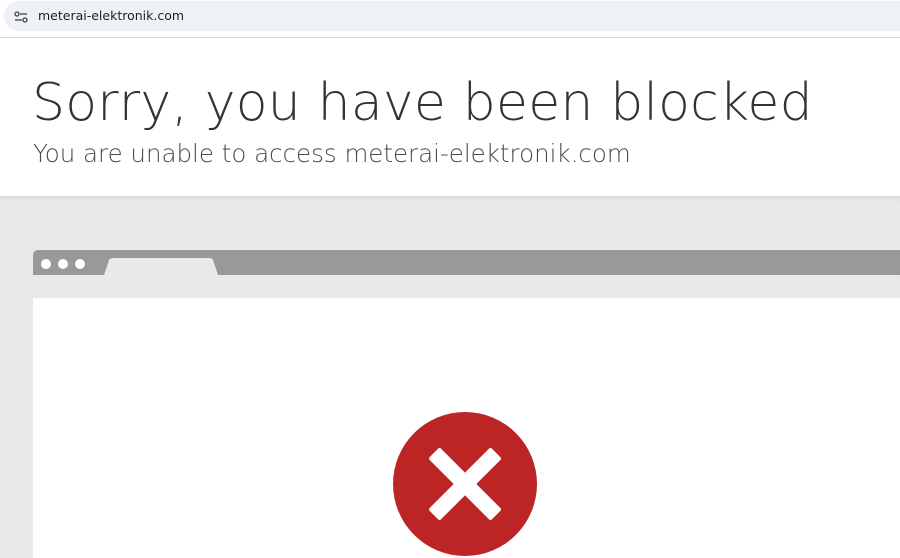  Describe the element at coordinates (111, 16) in the screenshot. I see `url-text: meterai-elektronik.com` at that location.